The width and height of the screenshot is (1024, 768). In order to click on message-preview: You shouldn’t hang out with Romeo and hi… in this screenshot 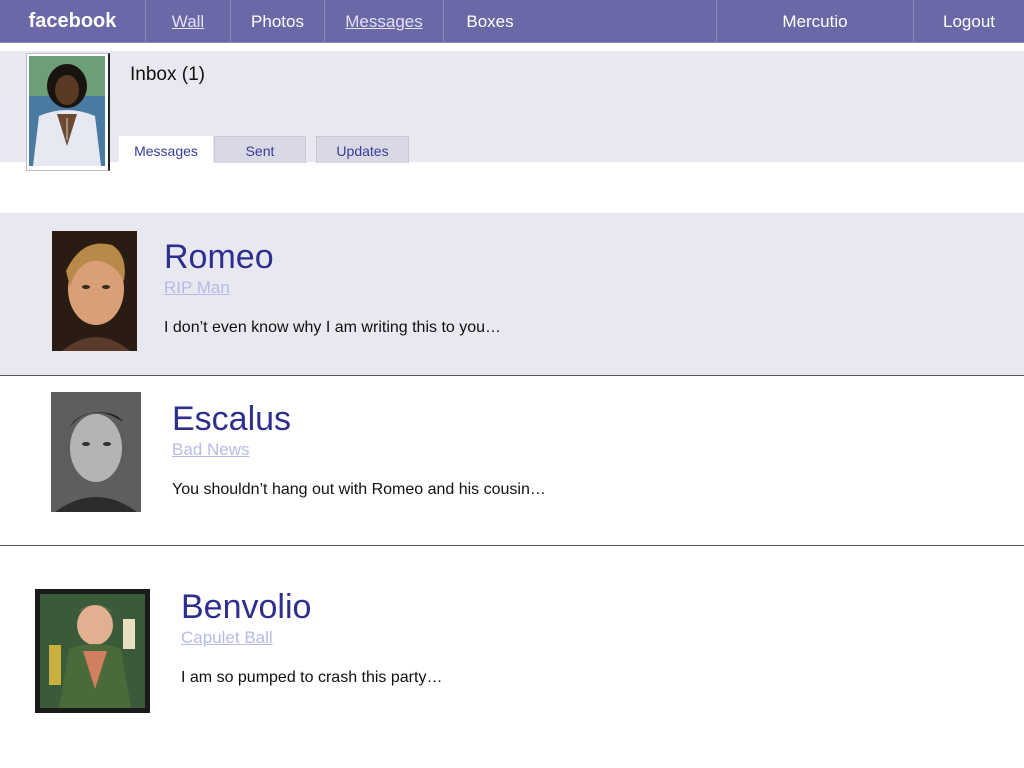, I will do `click(359, 489)`.